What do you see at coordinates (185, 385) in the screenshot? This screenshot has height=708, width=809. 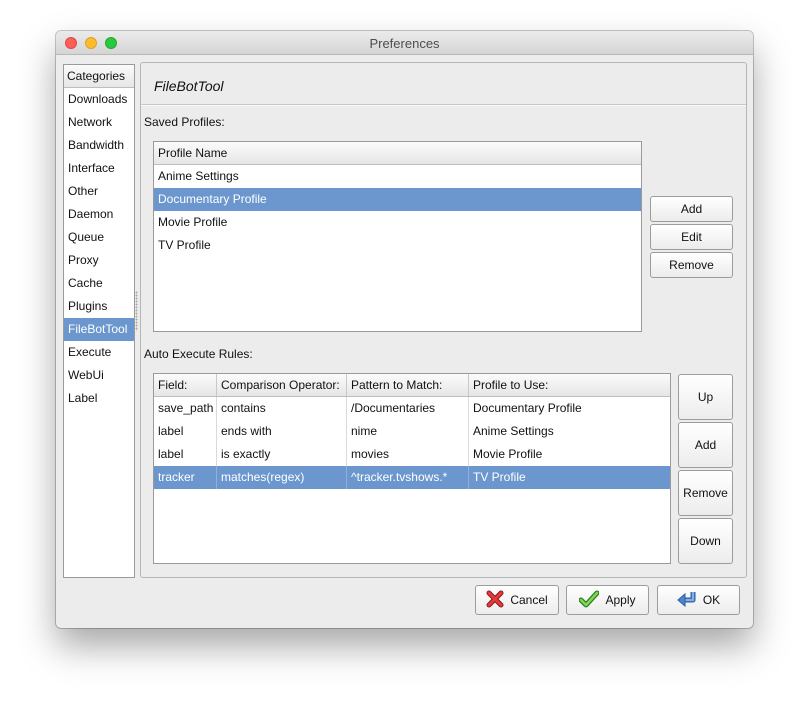 I see `field-column-header: Field:` at bounding box center [185, 385].